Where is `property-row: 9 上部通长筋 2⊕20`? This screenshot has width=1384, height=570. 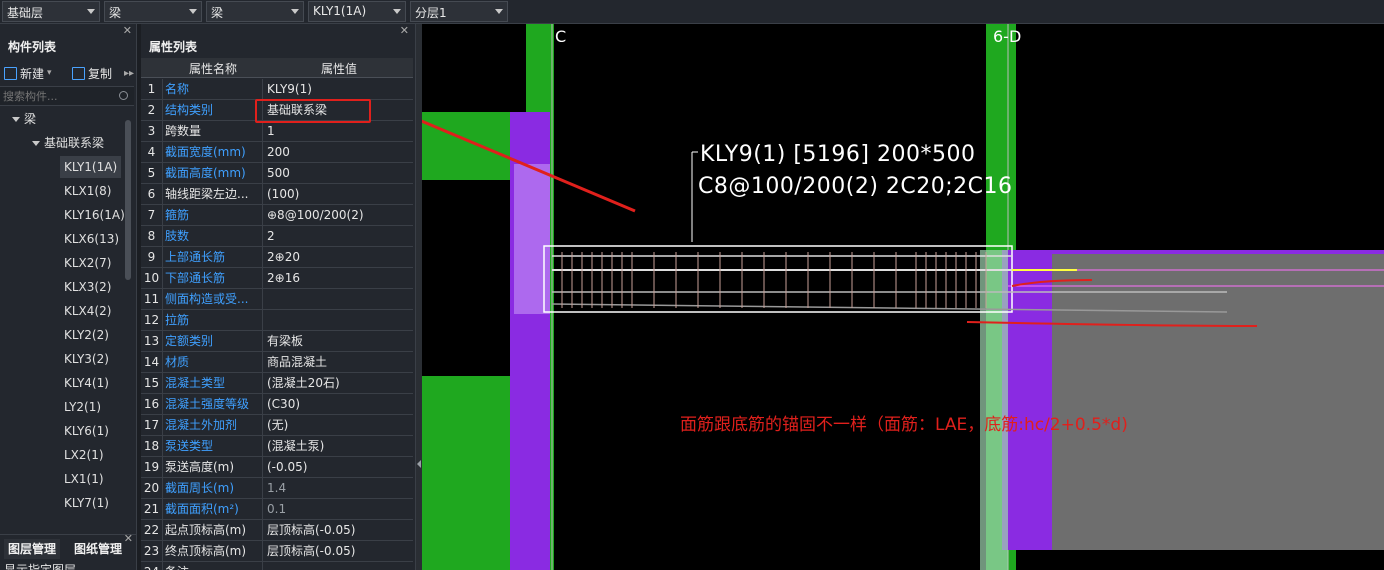
property-row: 9 上部通长筋 2⊕20 is located at coordinates (277, 257).